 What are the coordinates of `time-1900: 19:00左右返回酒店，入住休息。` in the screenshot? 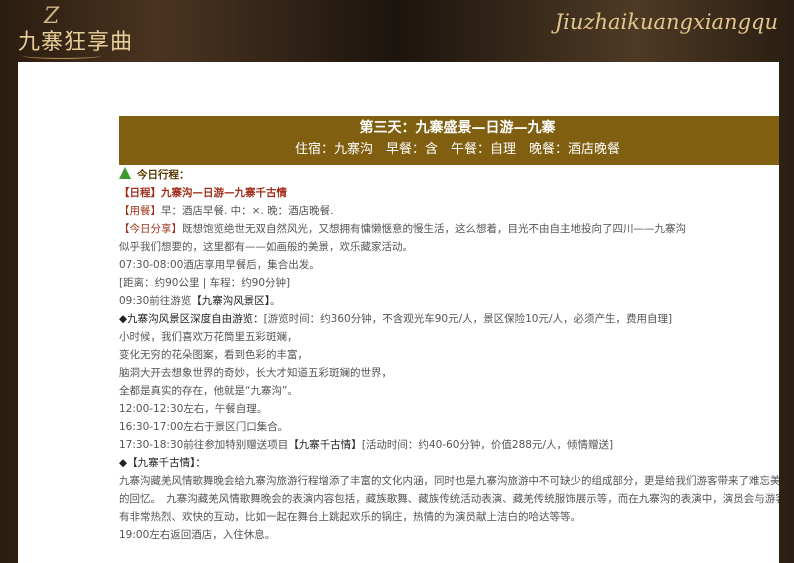 It's located at (197, 535).